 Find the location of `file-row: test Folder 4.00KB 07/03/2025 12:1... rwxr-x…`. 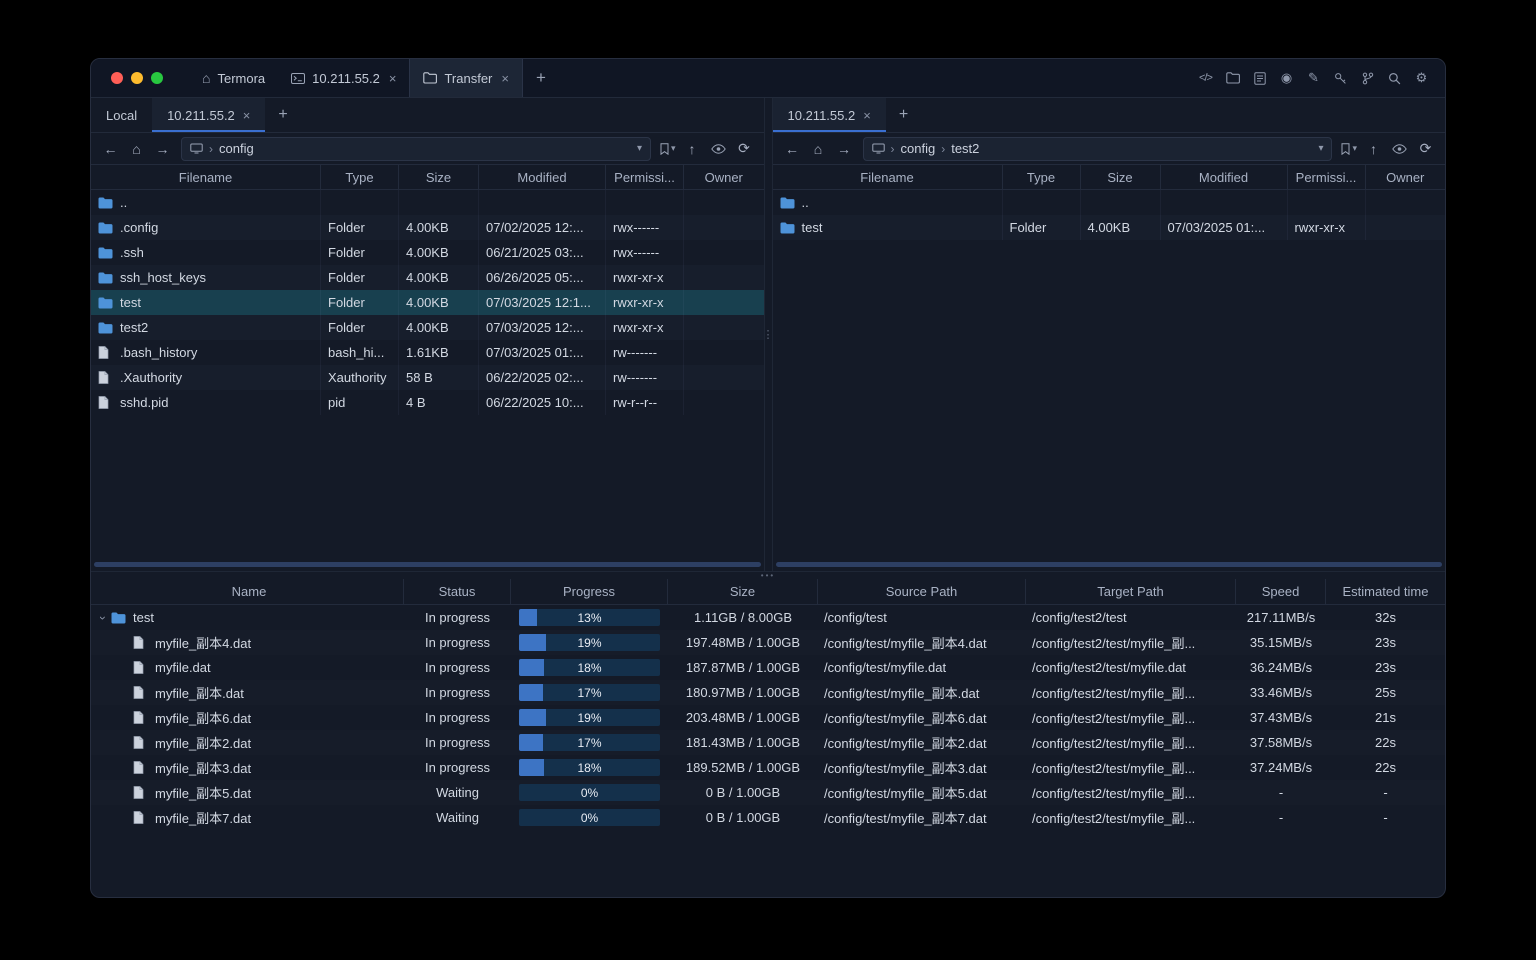

file-row: test Folder 4.00KB 07/03/2025 12:1... rwxr-x… is located at coordinates (427, 302).